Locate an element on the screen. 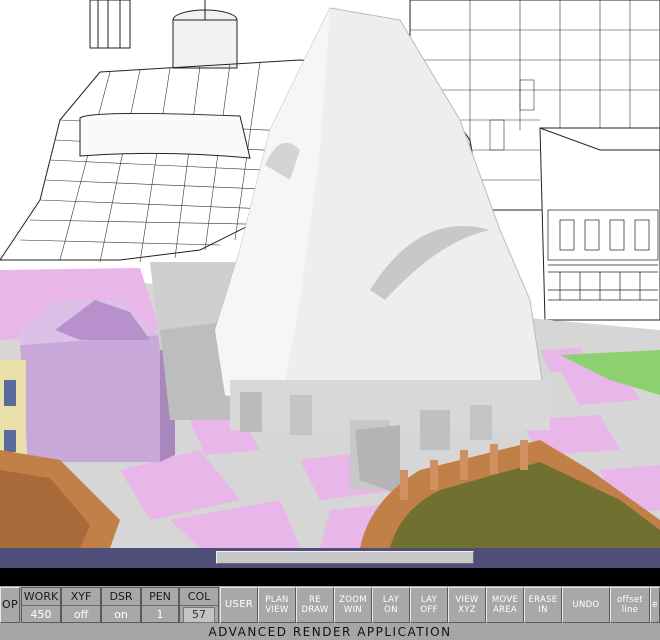 The height and width of the screenshot is (640, 660). offset-line-button: offset line is located at coordinates (630, 605).